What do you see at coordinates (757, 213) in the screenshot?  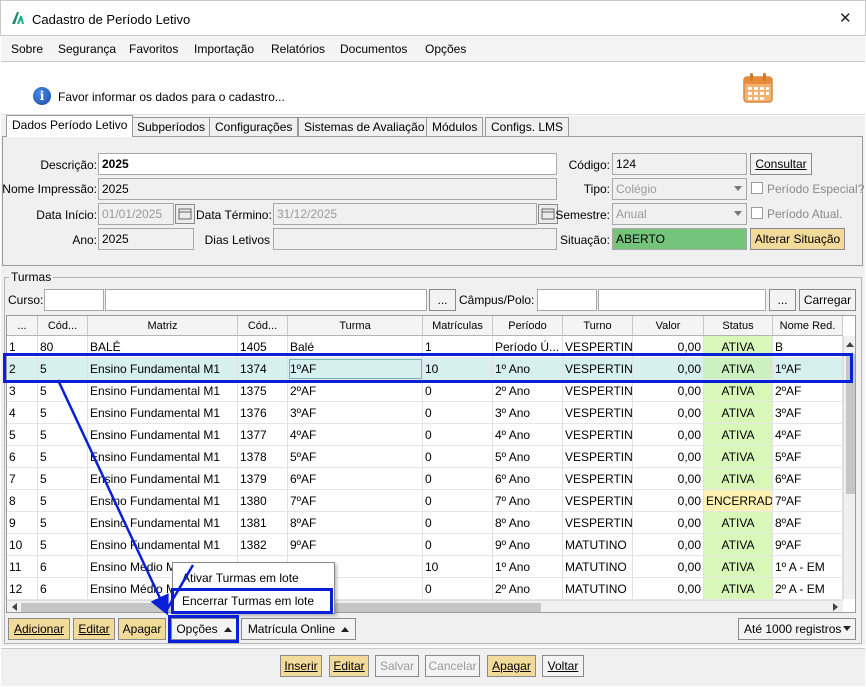 I see `periodo-atual-checkbox` at bounding box center [757, 213].